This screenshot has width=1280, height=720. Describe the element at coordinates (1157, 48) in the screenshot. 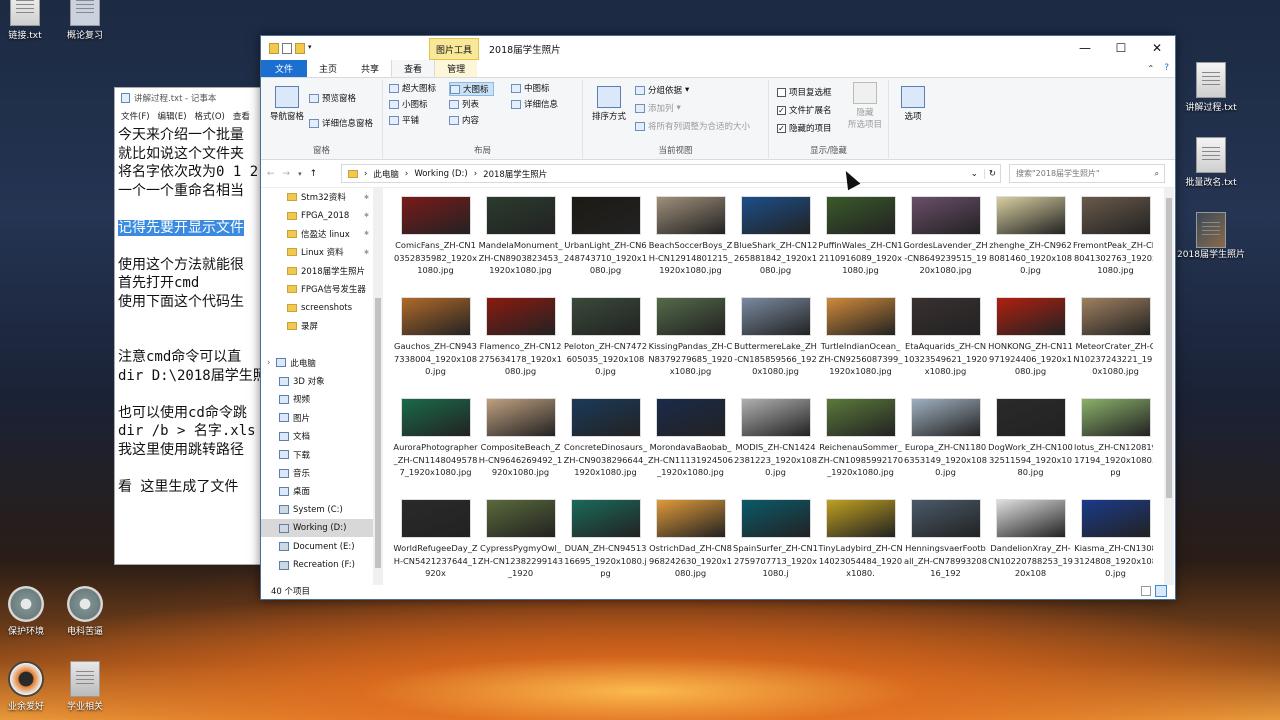

I see `close-button: ✕` at that location.